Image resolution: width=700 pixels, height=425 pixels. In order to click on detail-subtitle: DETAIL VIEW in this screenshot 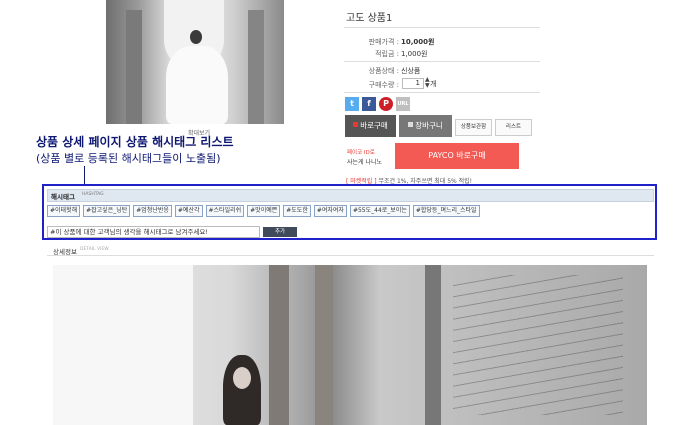, I will do `click(94, 249)`.